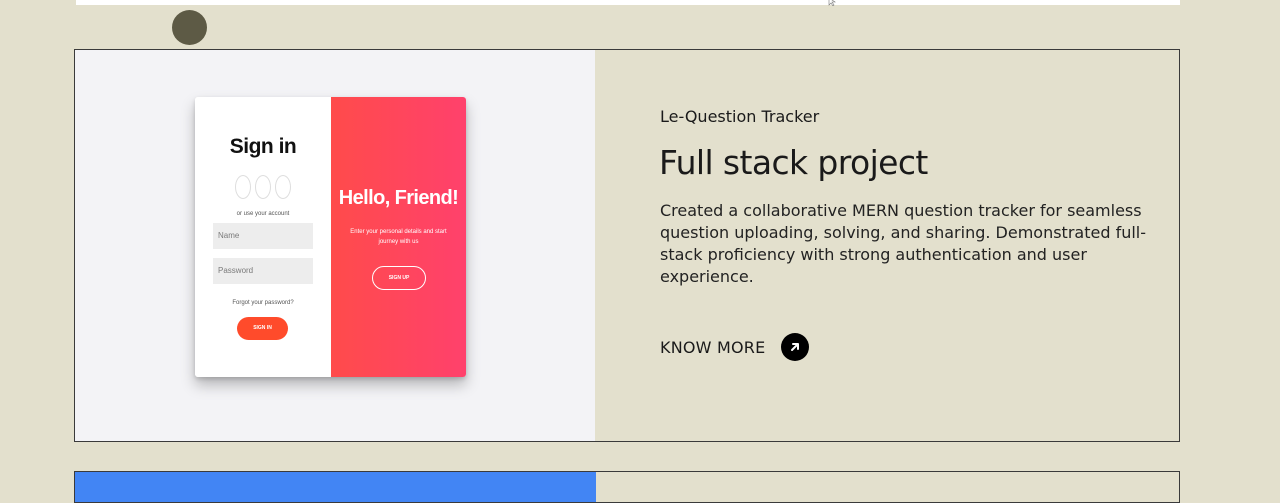 The image size is (1280, 503). What do you see at coordinates (628, 2) in the screenshot?
I see `previous-card-bottom-edge` at bounding box center [628, 2].